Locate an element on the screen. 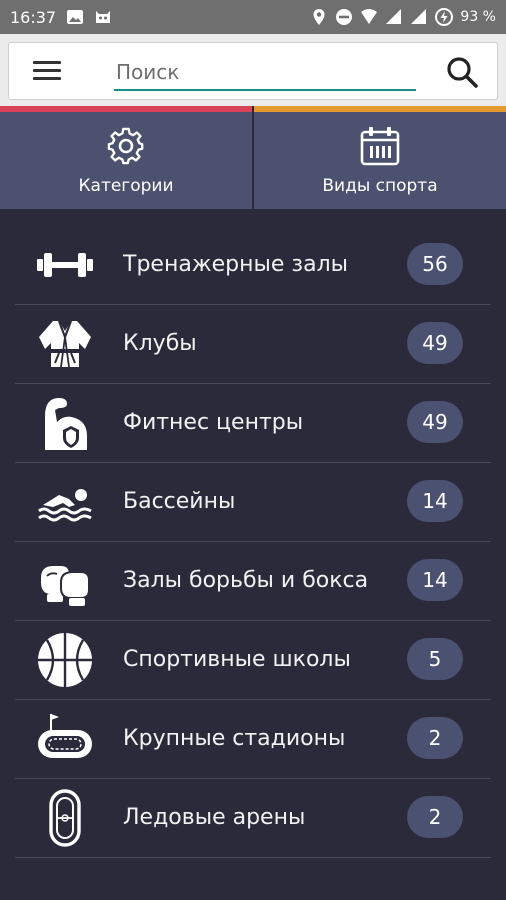 The width and height of the screenshot is (506, 900). tab-sports: Виды спорта is located at coordinates (379, 157).